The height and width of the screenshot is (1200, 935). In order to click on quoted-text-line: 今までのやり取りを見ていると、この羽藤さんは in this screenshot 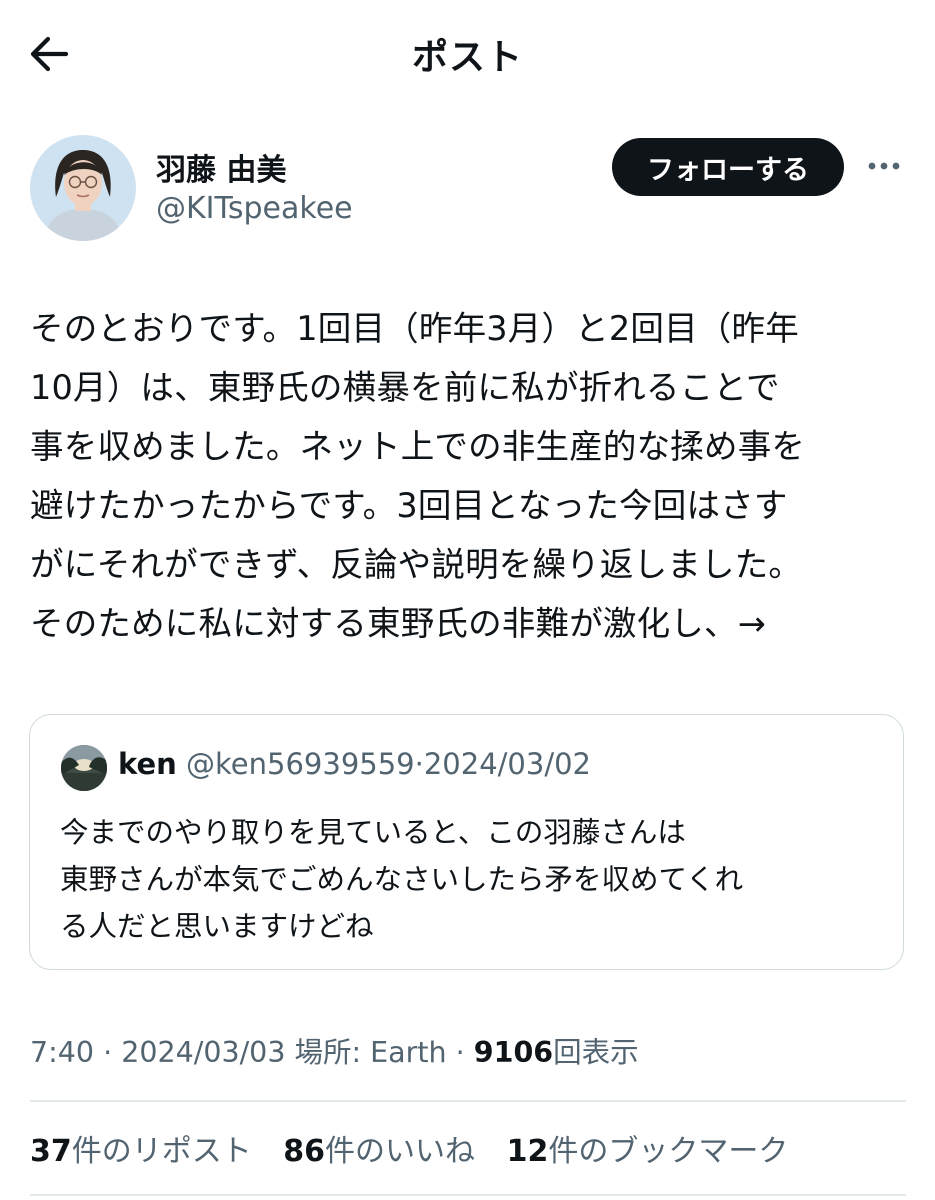, I will do `click(373, 832)`.